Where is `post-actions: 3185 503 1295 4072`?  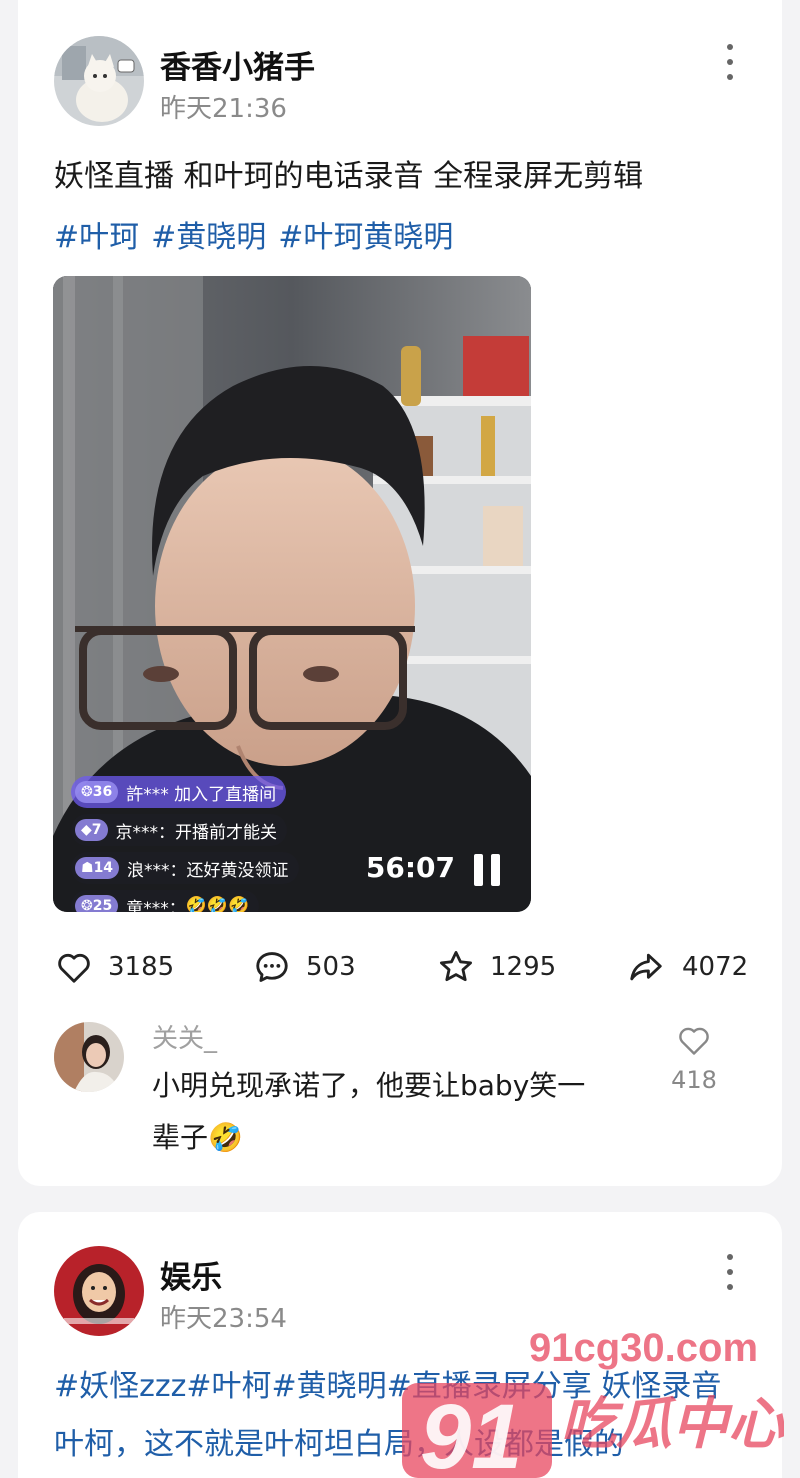 post-actions: 3185 503 1295 4072 is located at coordinates (403, 967).